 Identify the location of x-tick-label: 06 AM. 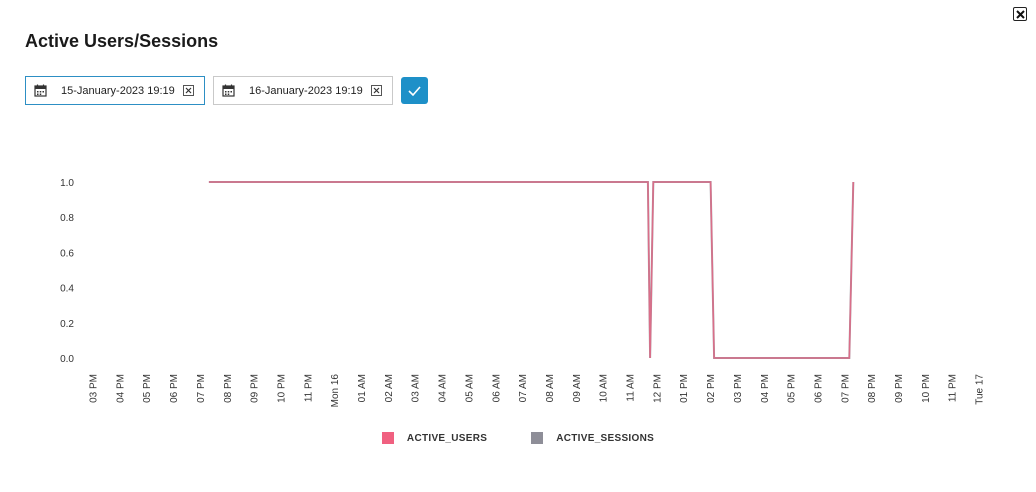
(496, 388).